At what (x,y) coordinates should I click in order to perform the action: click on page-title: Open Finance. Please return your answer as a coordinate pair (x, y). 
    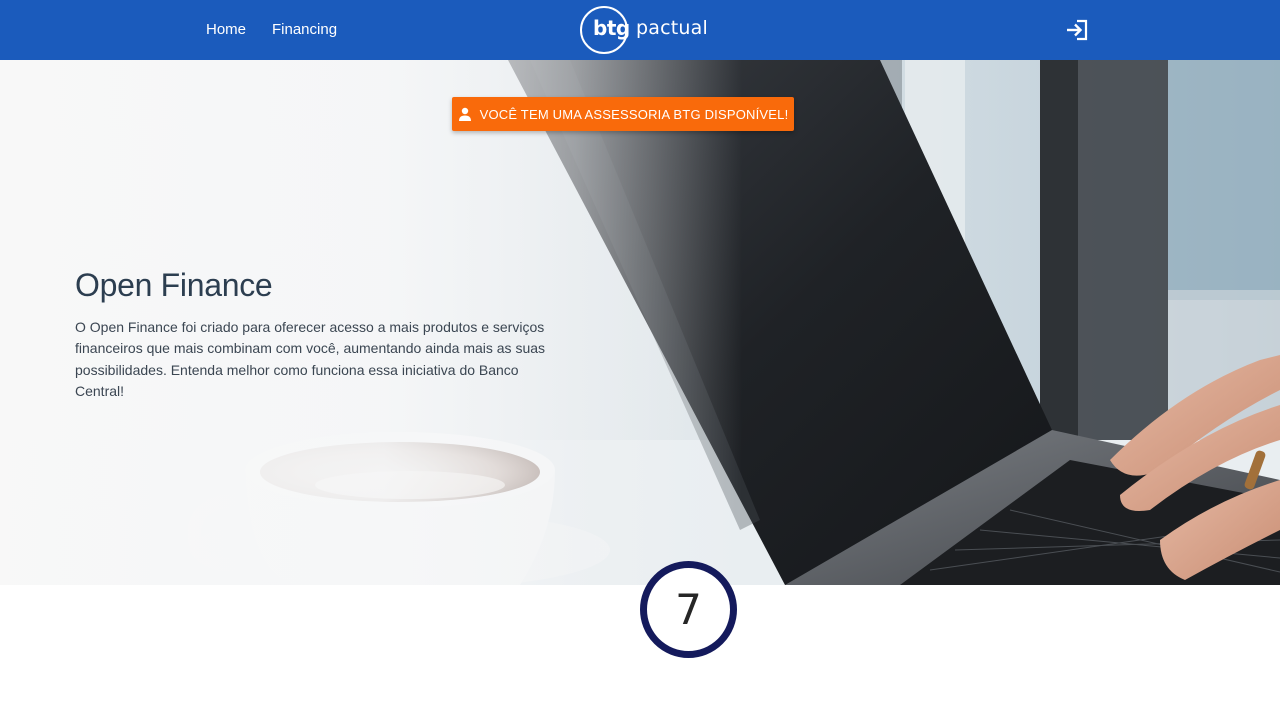
    Looking at the image, I should click on (174, 285).